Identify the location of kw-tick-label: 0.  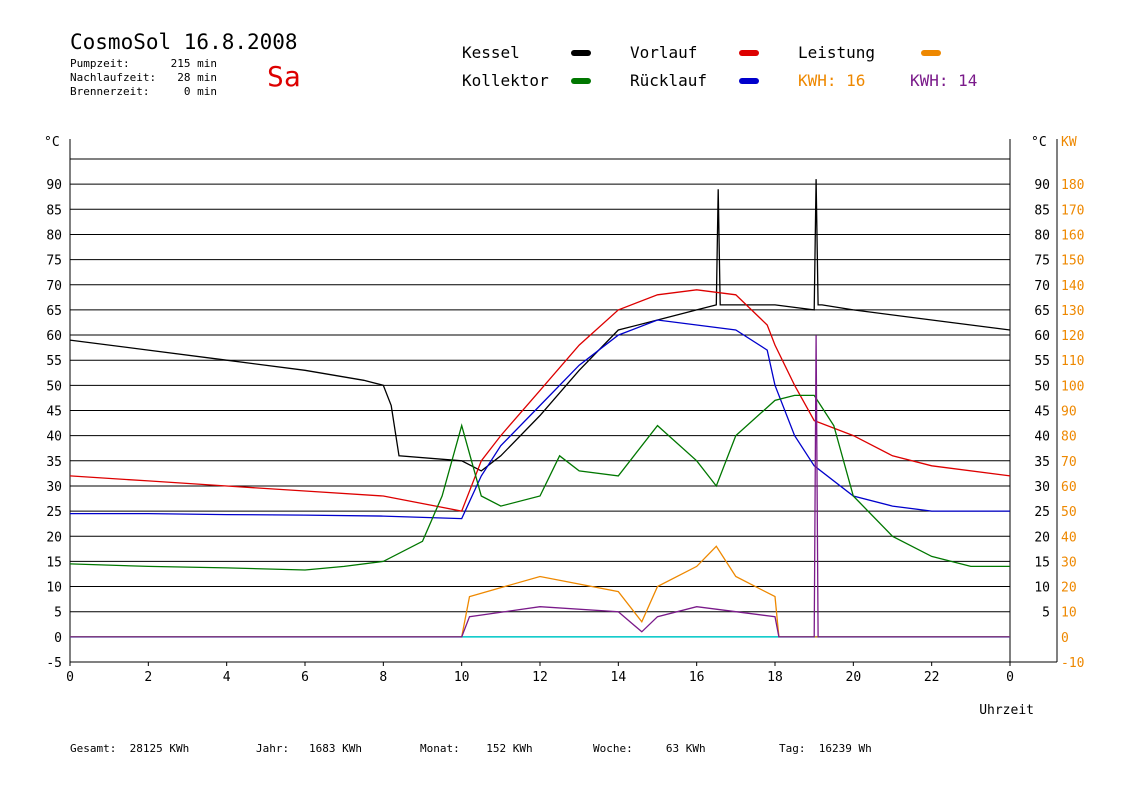
(1065, 638).